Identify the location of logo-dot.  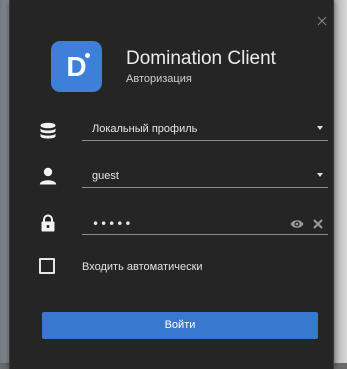
(87, 55).